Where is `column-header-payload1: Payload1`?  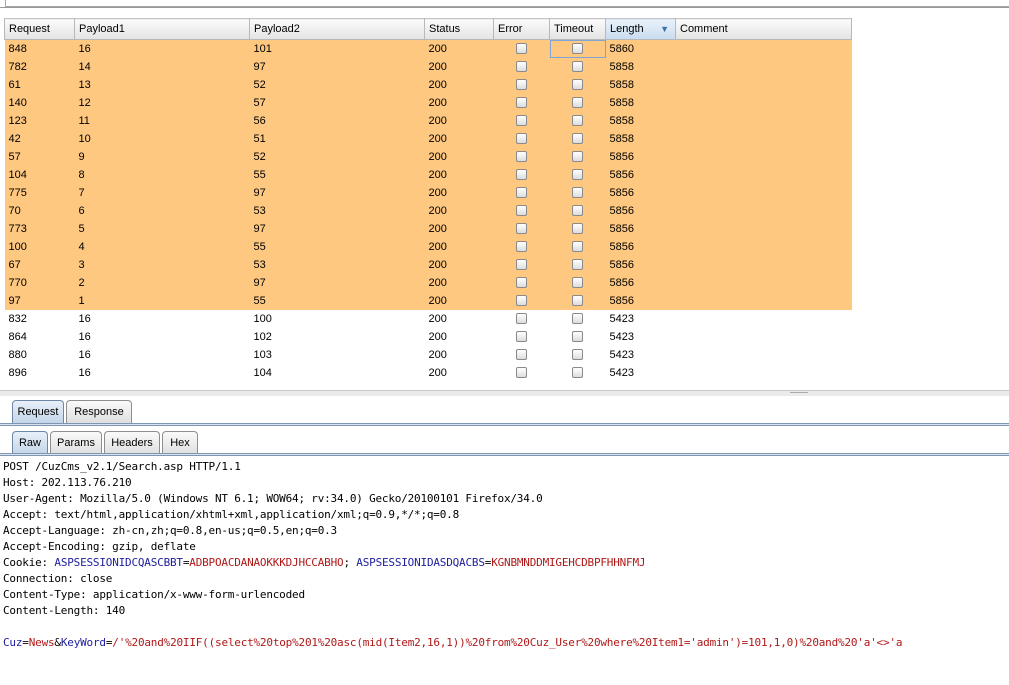 column-header-payload1: Payload1 is located at coordinates (162, 29).